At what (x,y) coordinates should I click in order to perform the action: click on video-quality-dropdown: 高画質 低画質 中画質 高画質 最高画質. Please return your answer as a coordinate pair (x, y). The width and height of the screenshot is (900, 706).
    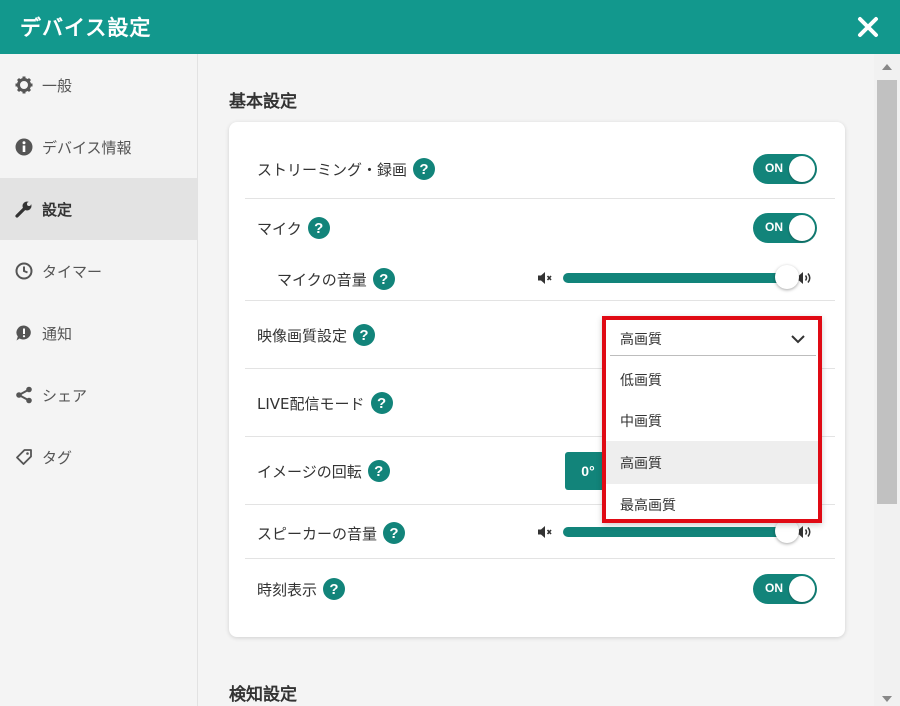
    Looking at the image, I should click on (712, 419).